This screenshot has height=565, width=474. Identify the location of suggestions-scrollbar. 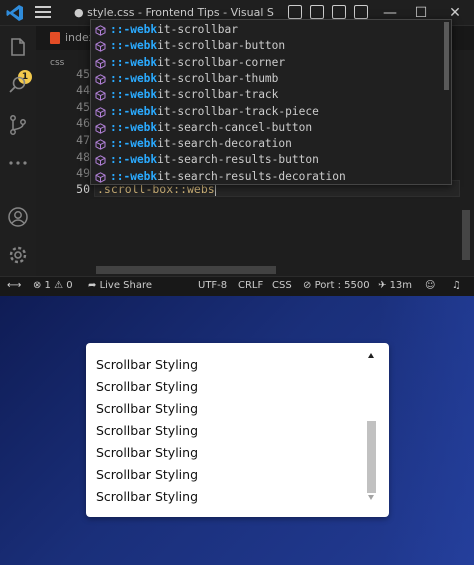
(446, 56).